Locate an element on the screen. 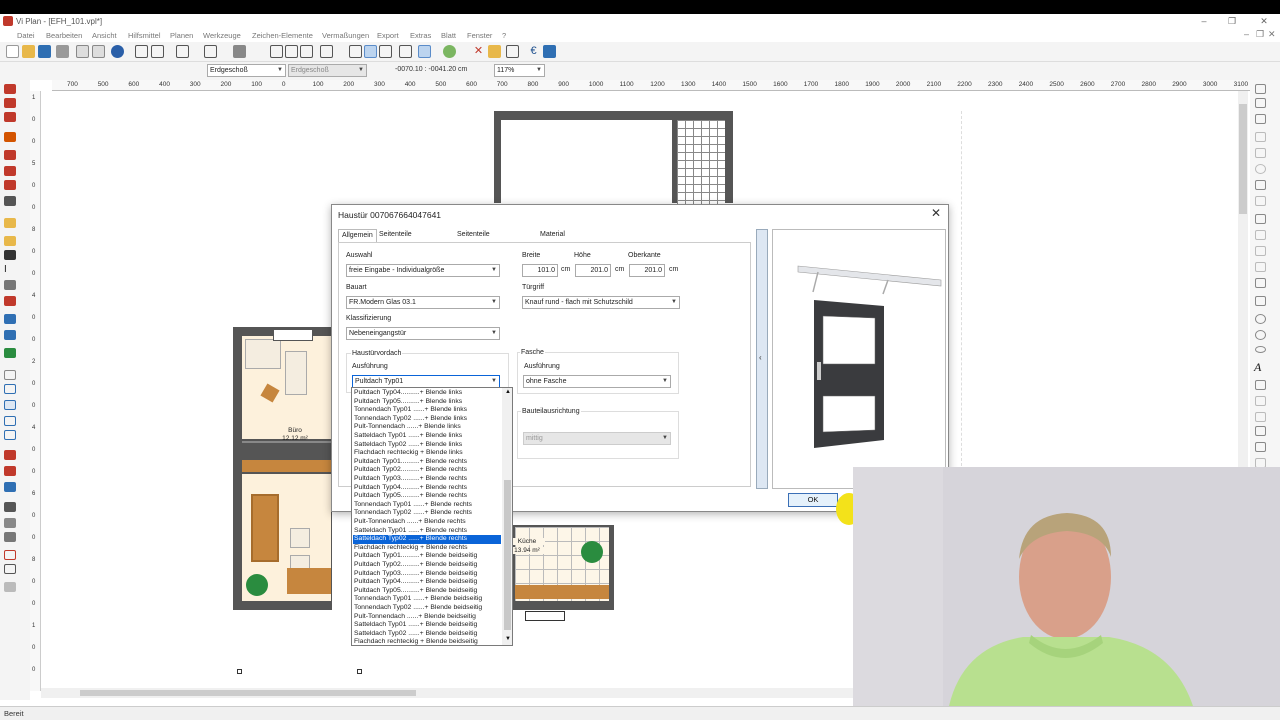 The width and height of the screenshot is (1280, 720). zoom-select: 117% ▼ is located at coordinates (519, 70).